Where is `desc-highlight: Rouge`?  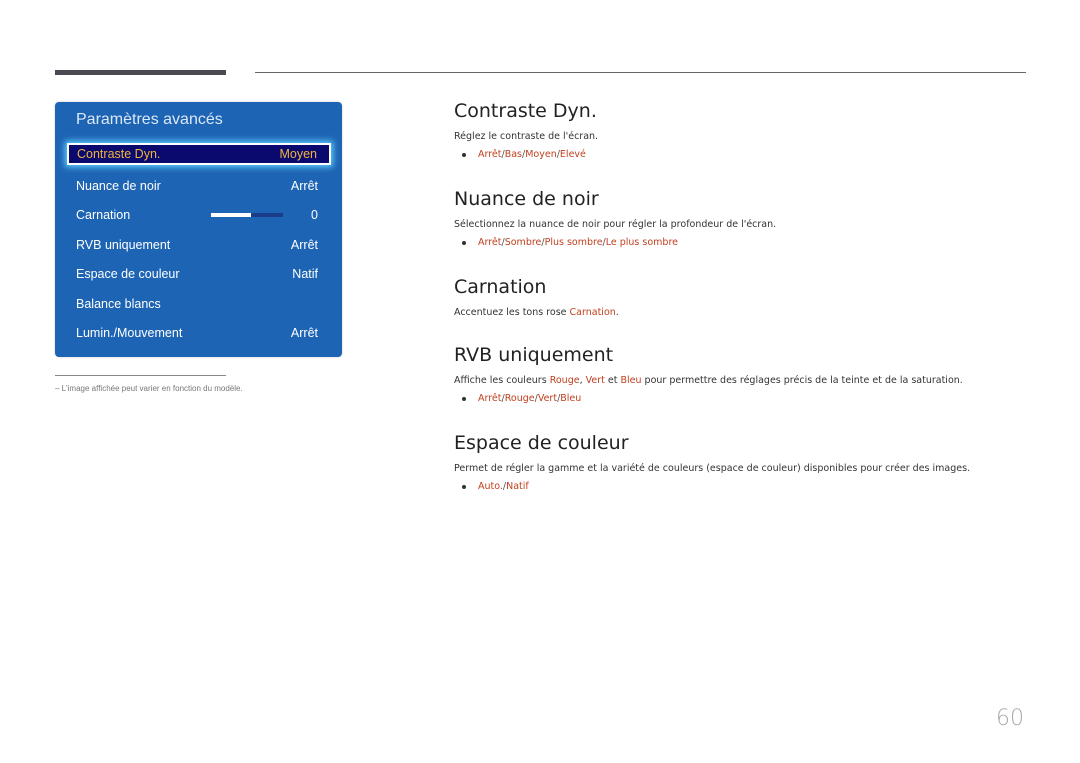 desc-highlight: Rouge is located at coordinates (564, 380).